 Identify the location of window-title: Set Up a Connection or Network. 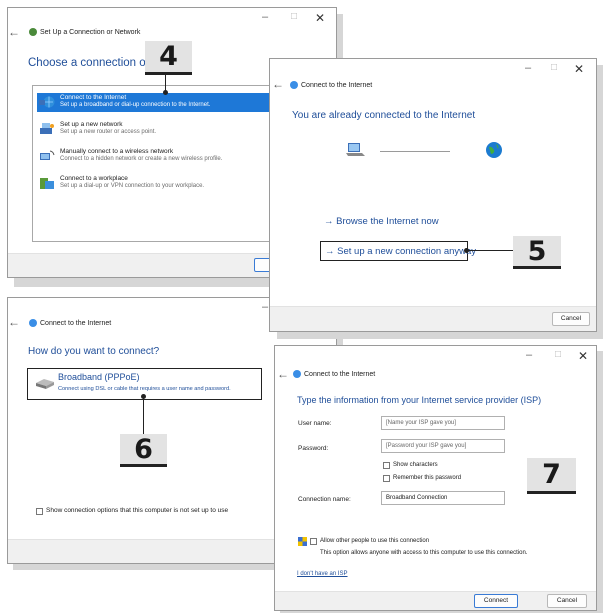
(90, 32).